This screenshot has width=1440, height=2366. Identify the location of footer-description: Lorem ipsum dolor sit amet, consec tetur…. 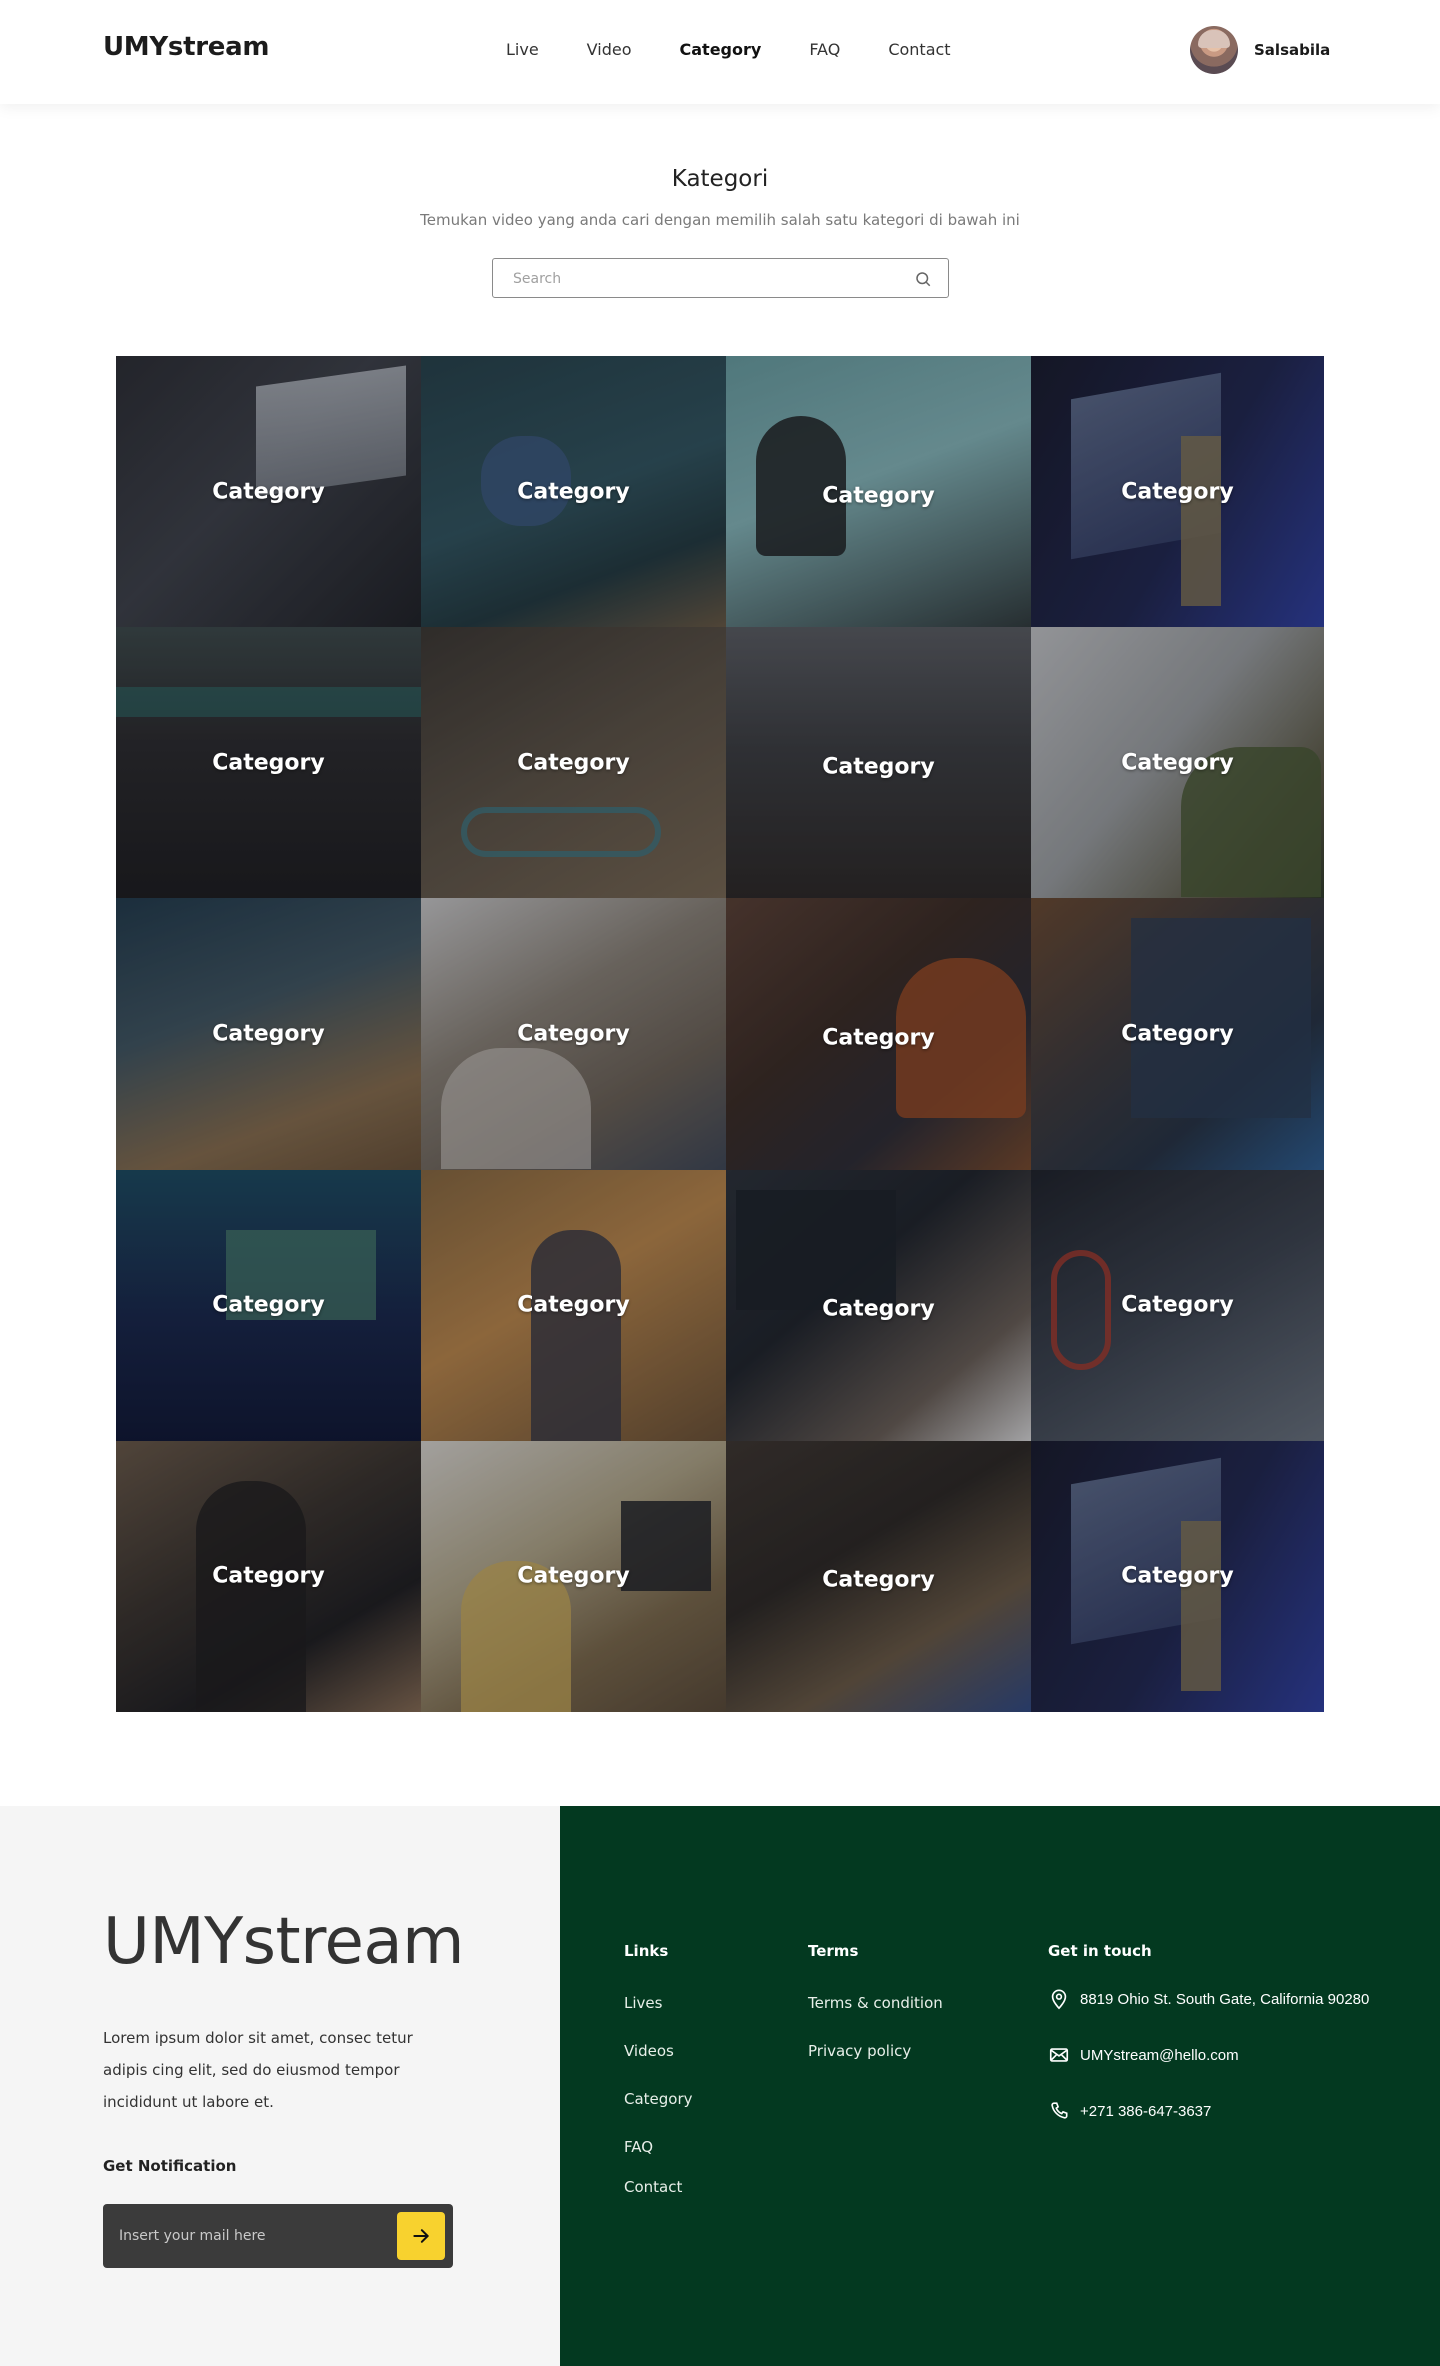
(258, 2070).